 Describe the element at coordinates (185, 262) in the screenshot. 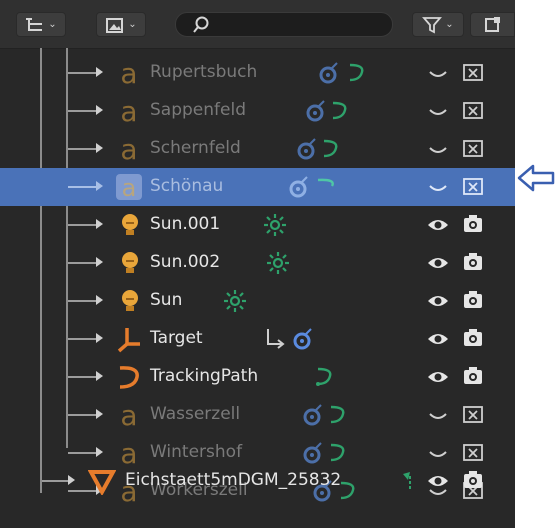

I see `object-label: Sun.002` at that location.